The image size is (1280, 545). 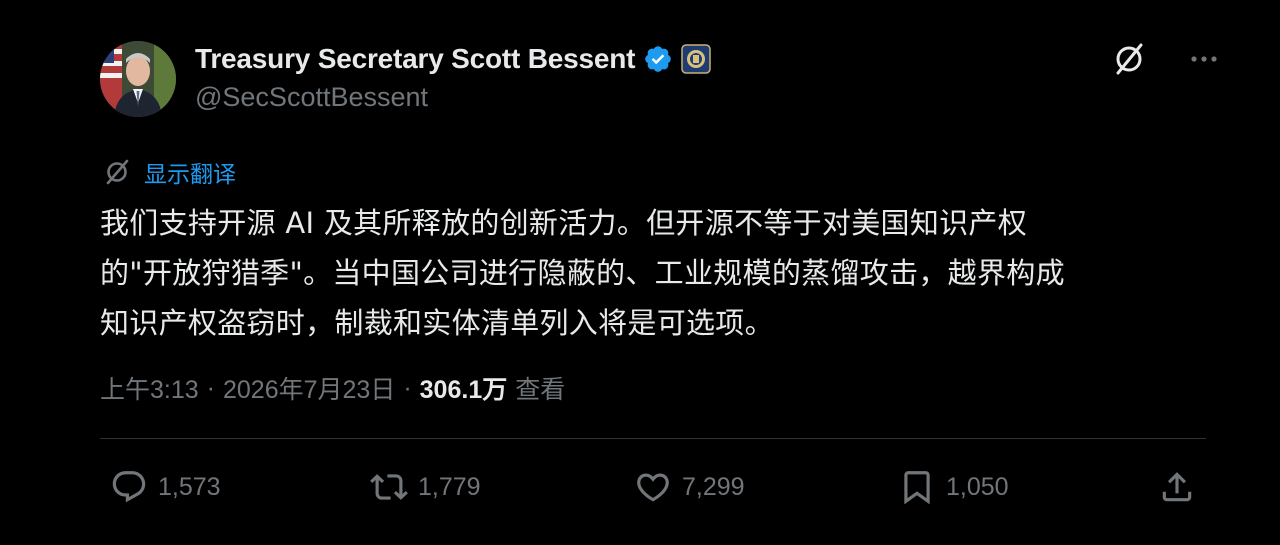 What do you see at coordinates (564, 223) in the screenshot?
I see `tweet-text-line: 我们支持开源 AI 及其所释放的创新活力。但开源不等于对美国知识产权` at bounding box center [564, 223].